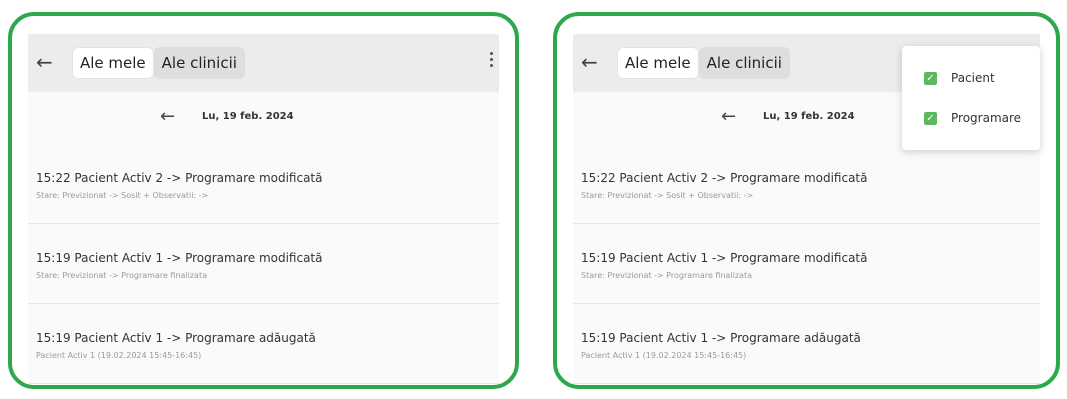 The height and width of the screenshot is (399, 1067). What do you see at coordinates (263, 63) in the screenshot?
I see `toolbar: ← Ale mele Ale clinicii` at bounding box center [263, 63].